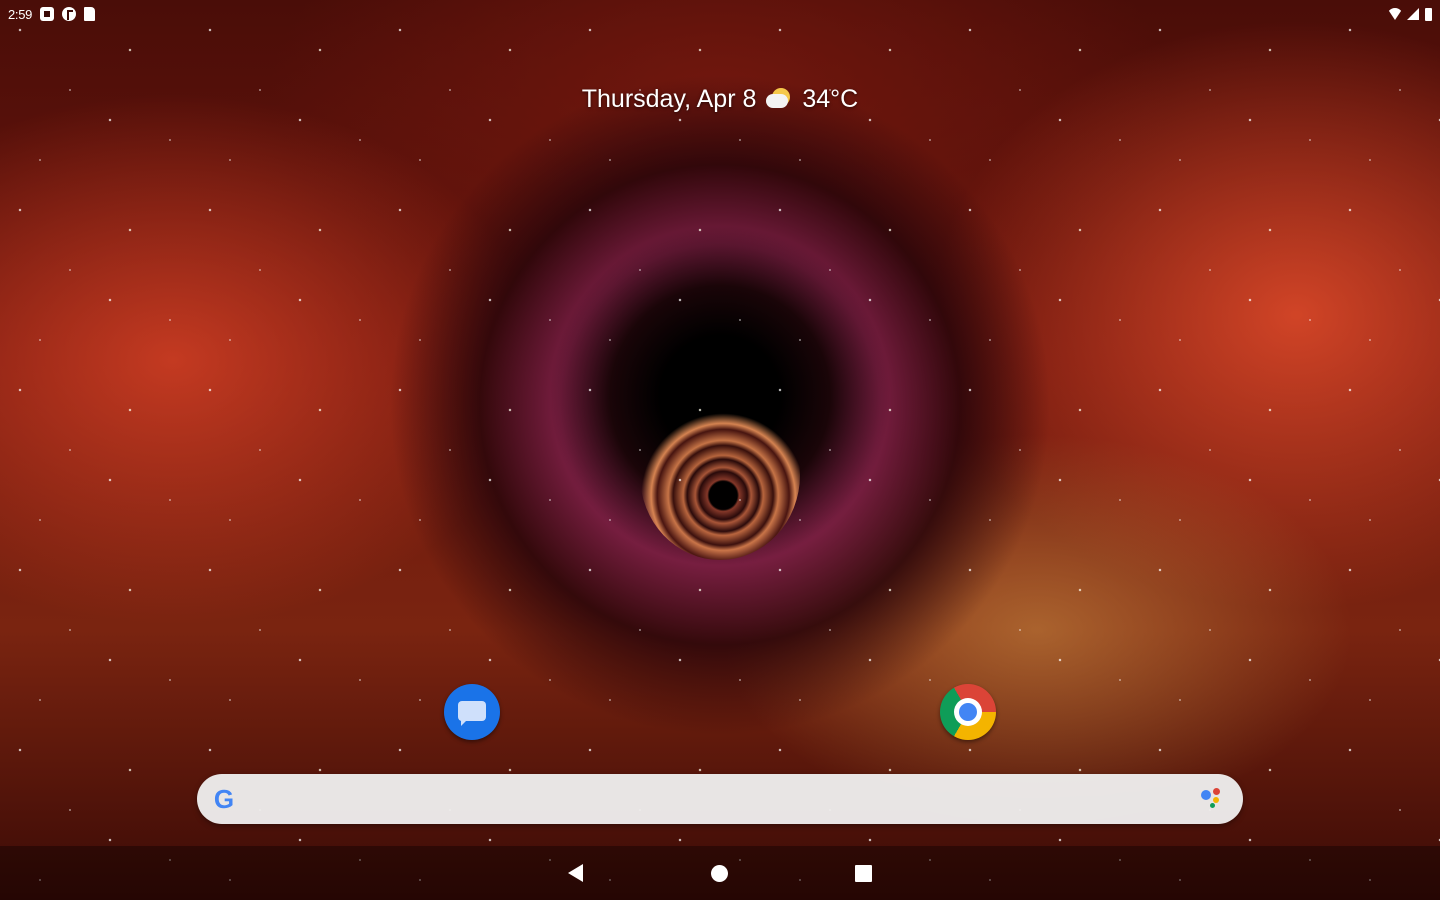  I want to click on status-time: 2:59, so click(20, 14).